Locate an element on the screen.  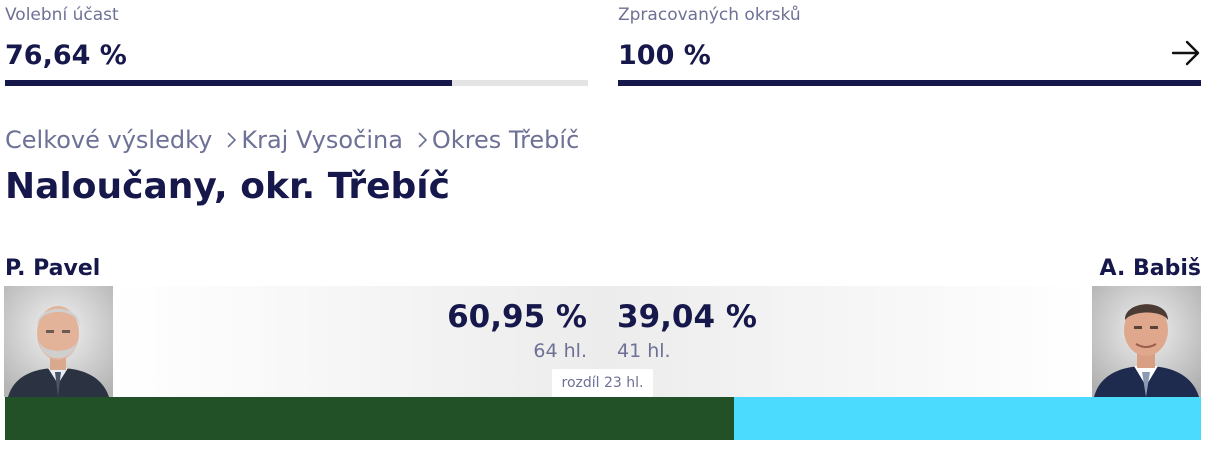
candidate-1-name: P. Pavel is located at coordinates (53, 268).